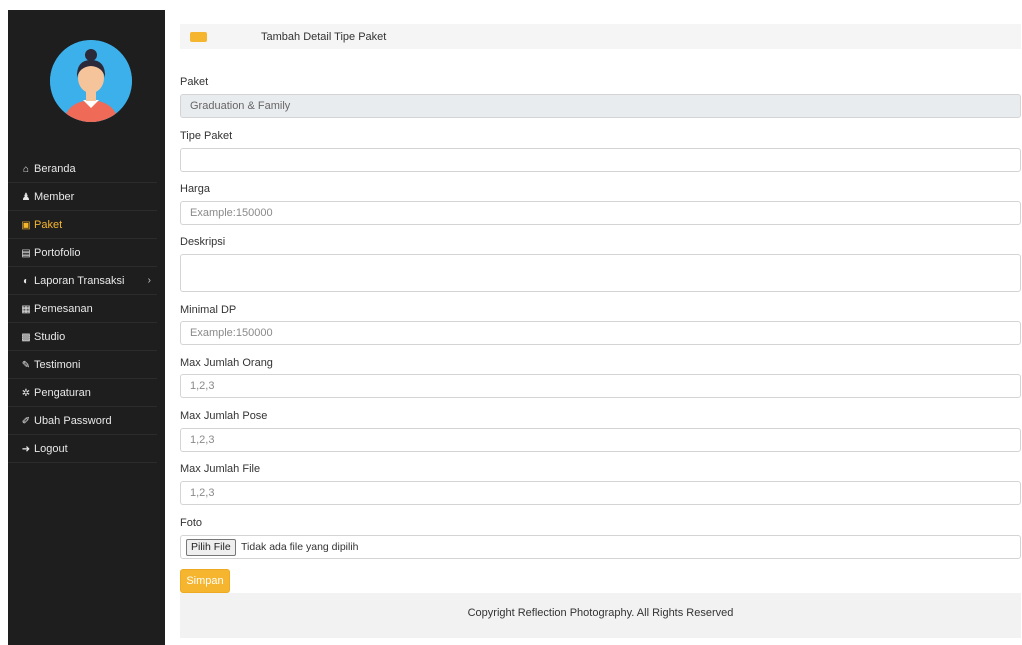  I want to click on sidebar-item-label: Ubah Password, so click(73, 421).